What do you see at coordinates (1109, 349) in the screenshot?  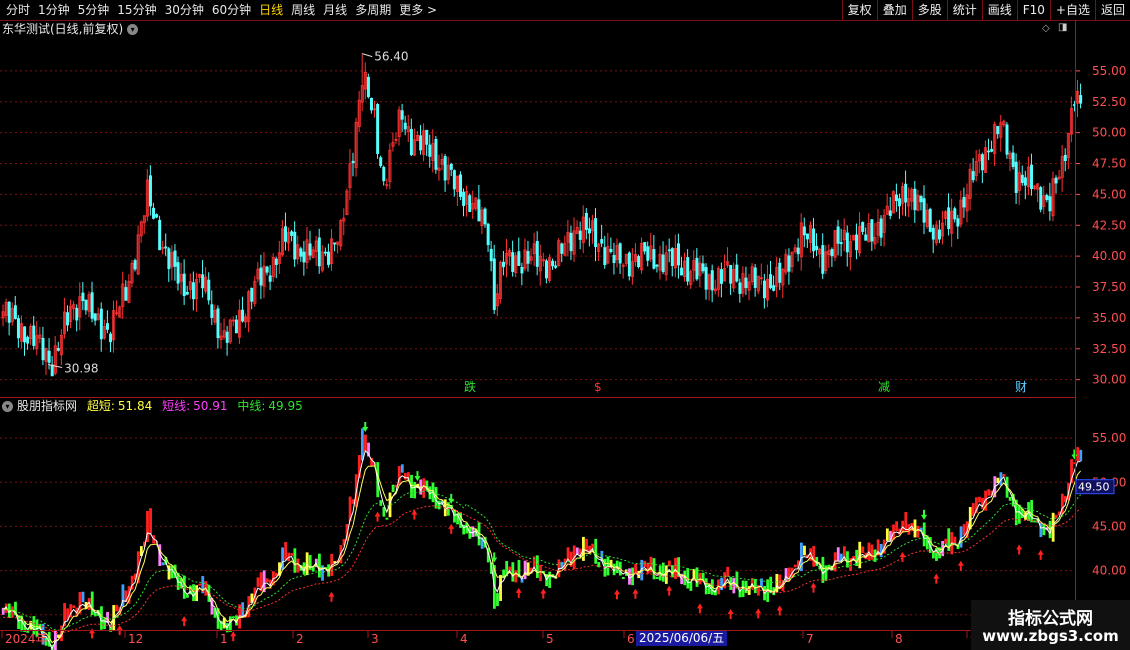 I see `y-tick-label: 32.50` at bounding box center [1109, 349].